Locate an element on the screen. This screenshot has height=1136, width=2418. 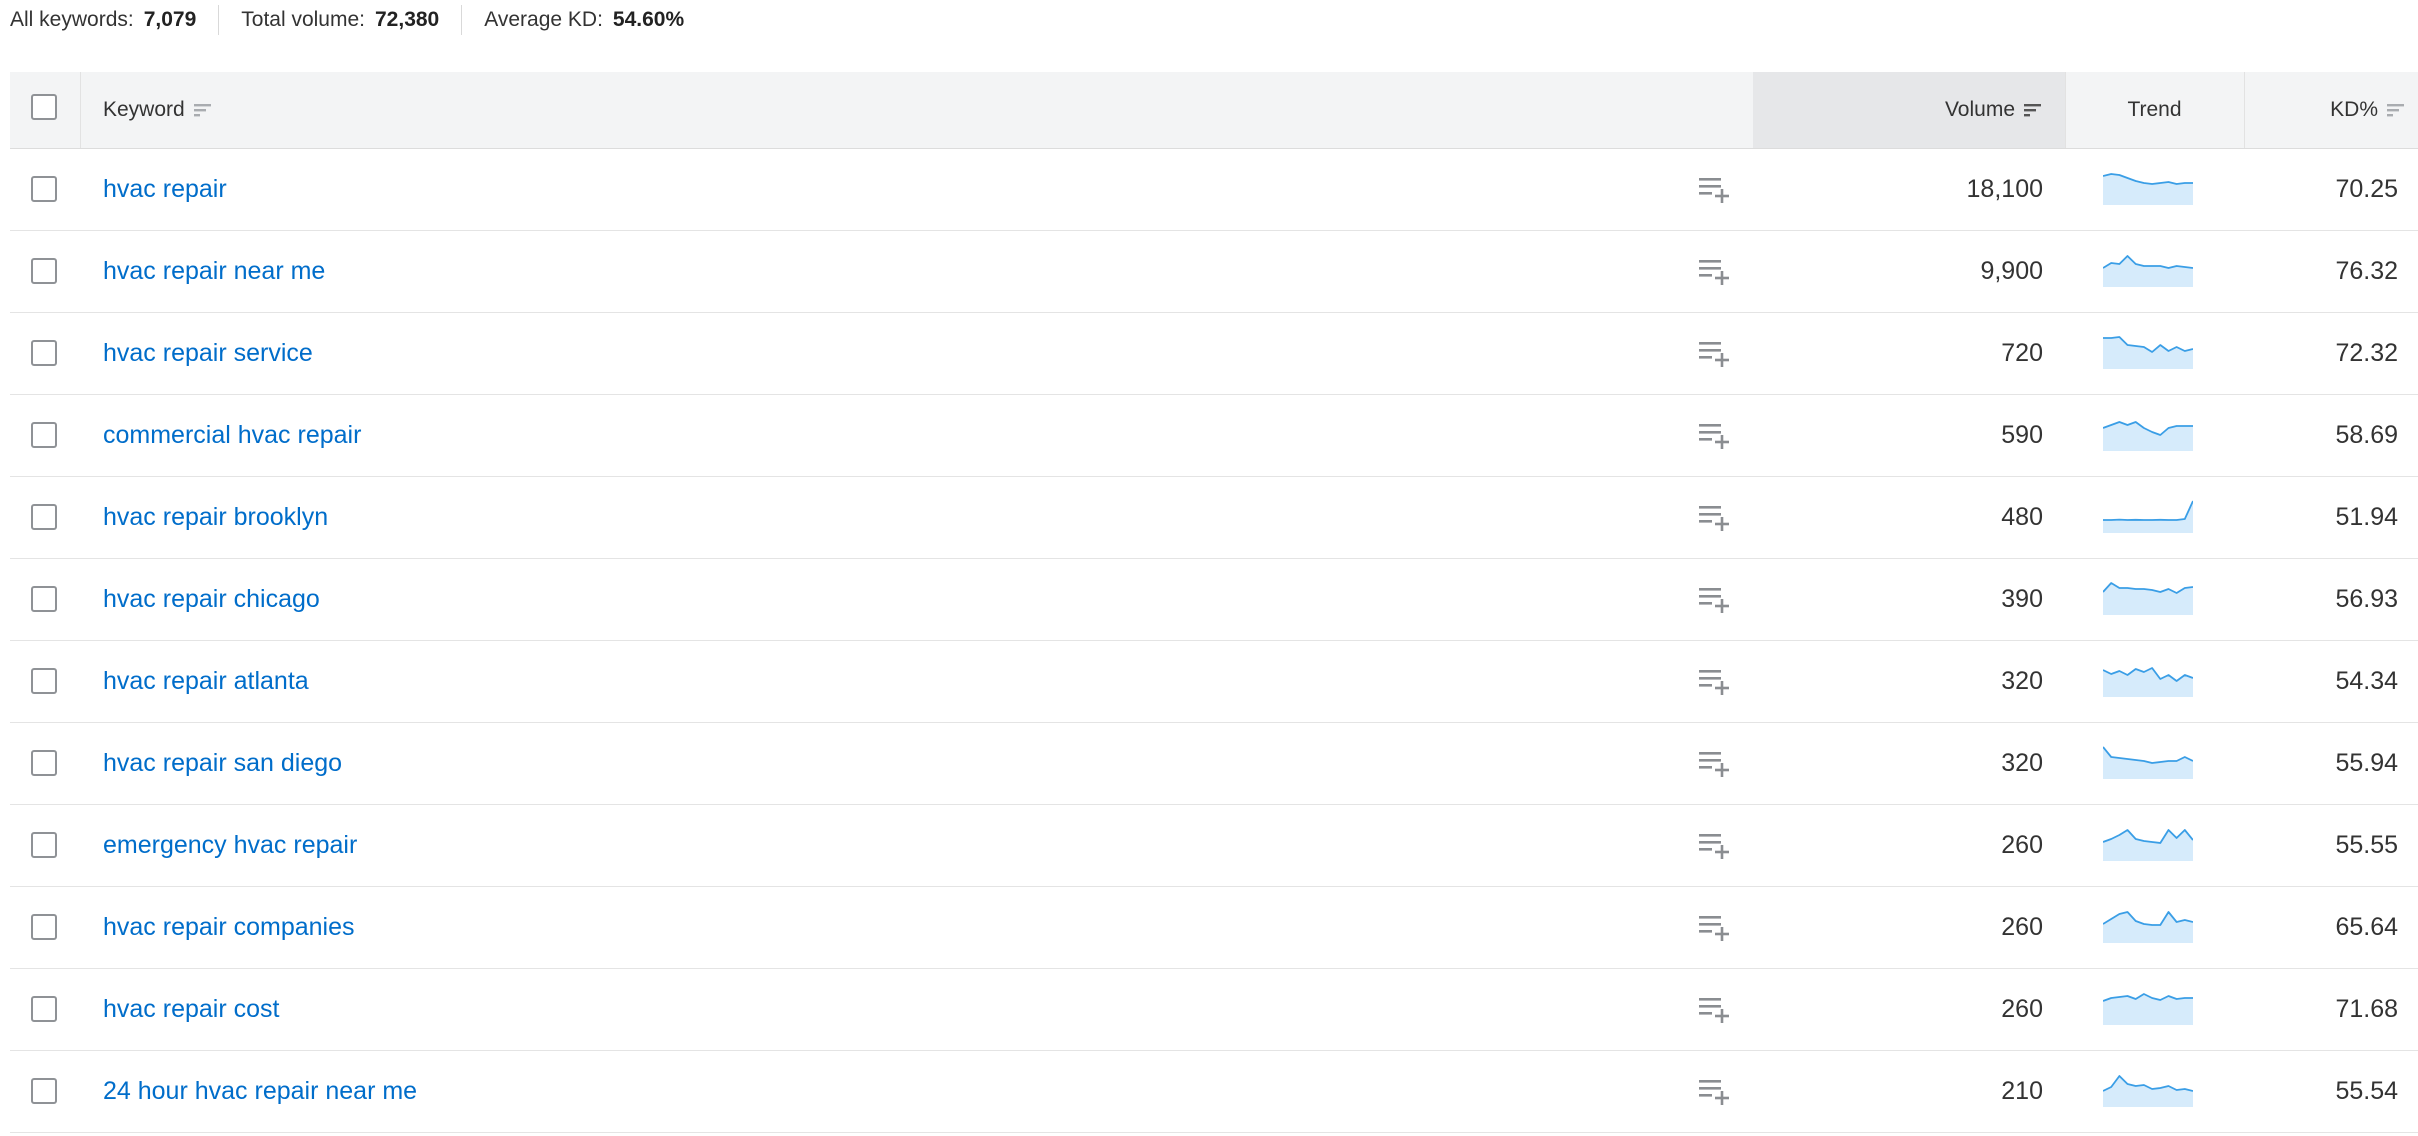
keyword-link: hvac repair chicago is located at coordinates (211, 599).